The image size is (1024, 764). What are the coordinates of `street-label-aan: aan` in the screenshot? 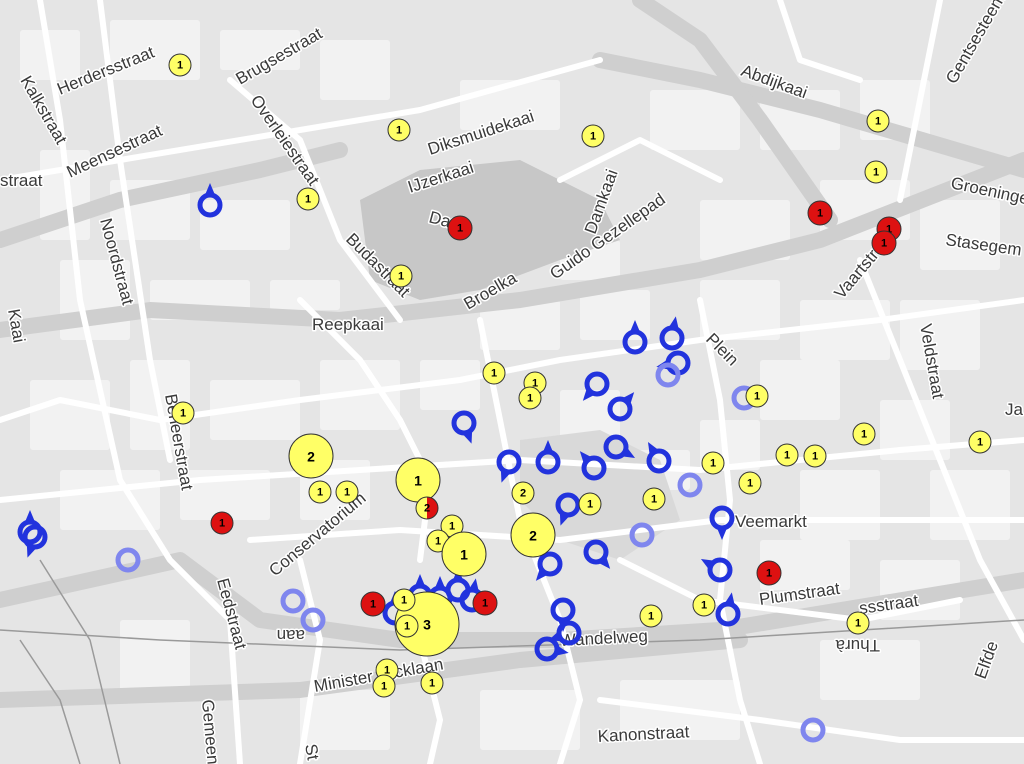 It's located at (291, 635).